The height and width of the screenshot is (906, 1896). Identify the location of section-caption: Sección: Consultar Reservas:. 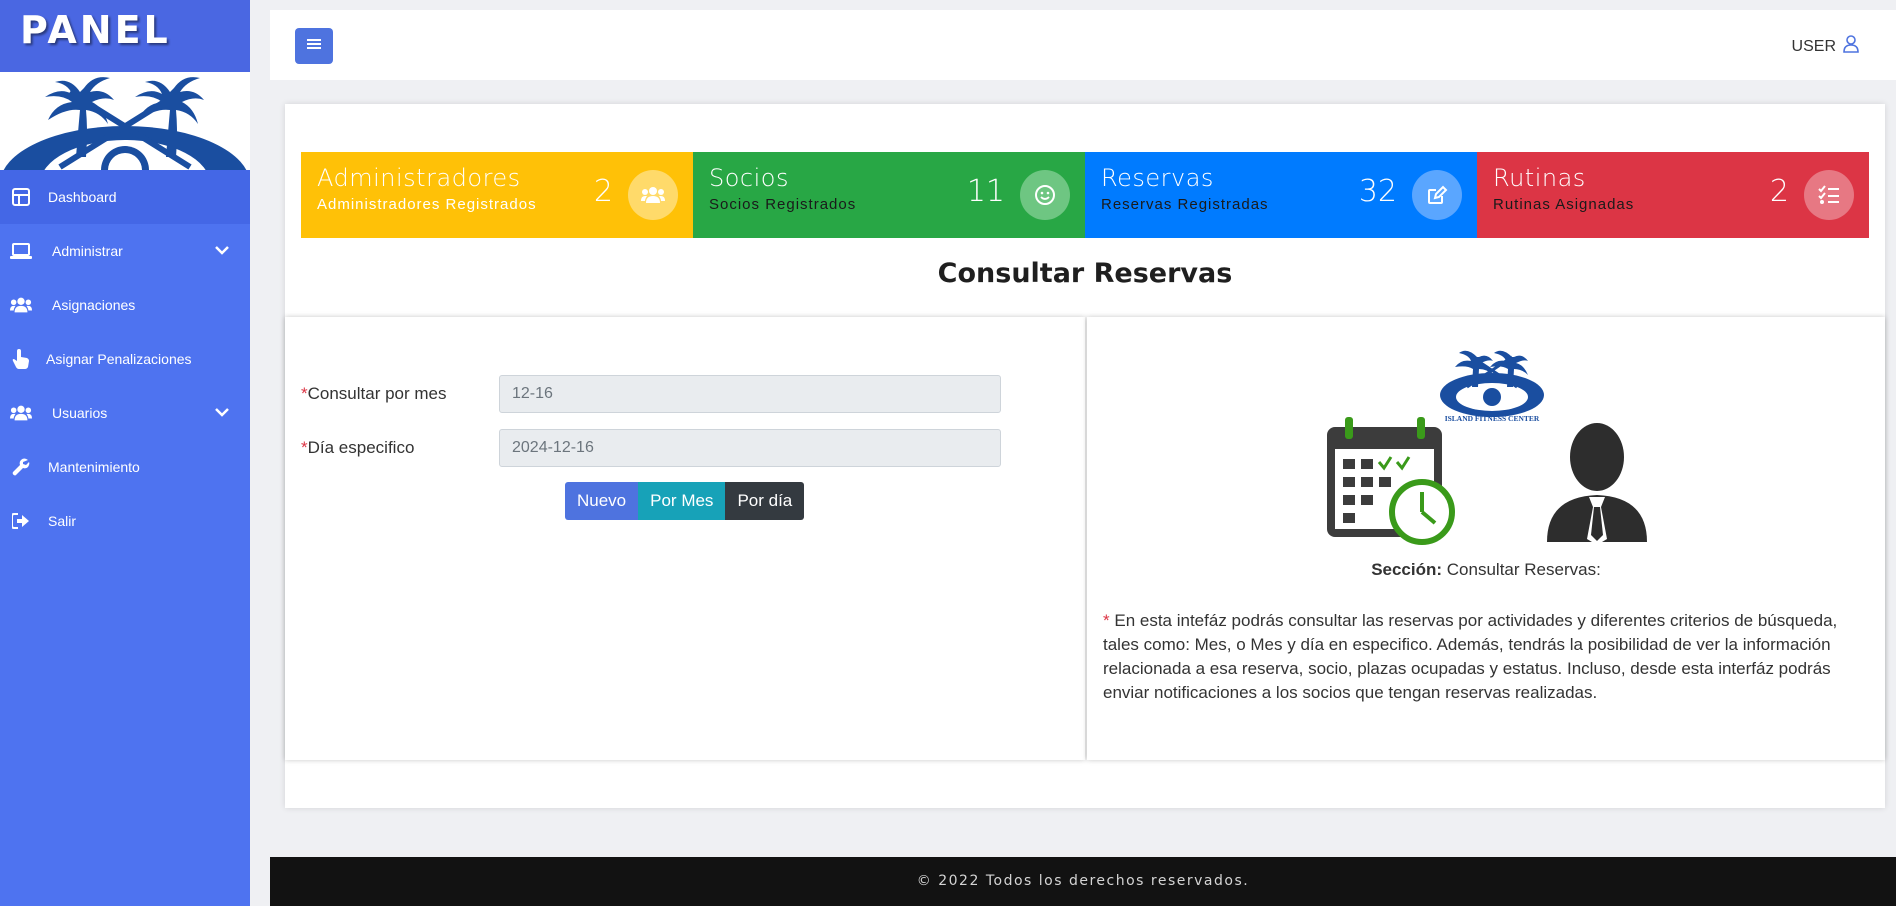
(1486, 570).